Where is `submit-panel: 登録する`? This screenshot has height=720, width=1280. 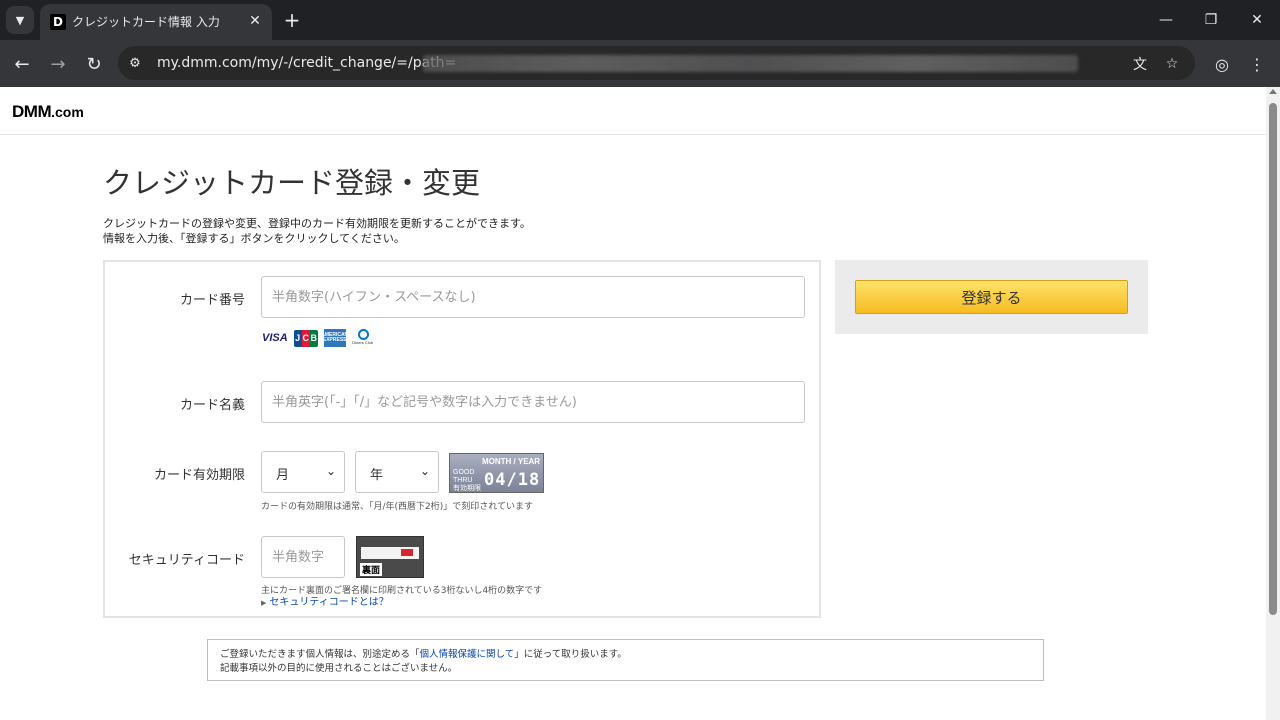 submit-panel: 登録する is located at coordinates (991, 297).